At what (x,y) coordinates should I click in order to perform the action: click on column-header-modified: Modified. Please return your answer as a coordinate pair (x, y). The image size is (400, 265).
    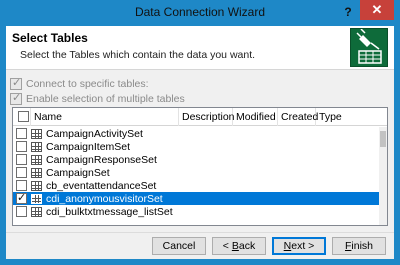
    Looking at the image, I should click on (255, 117).